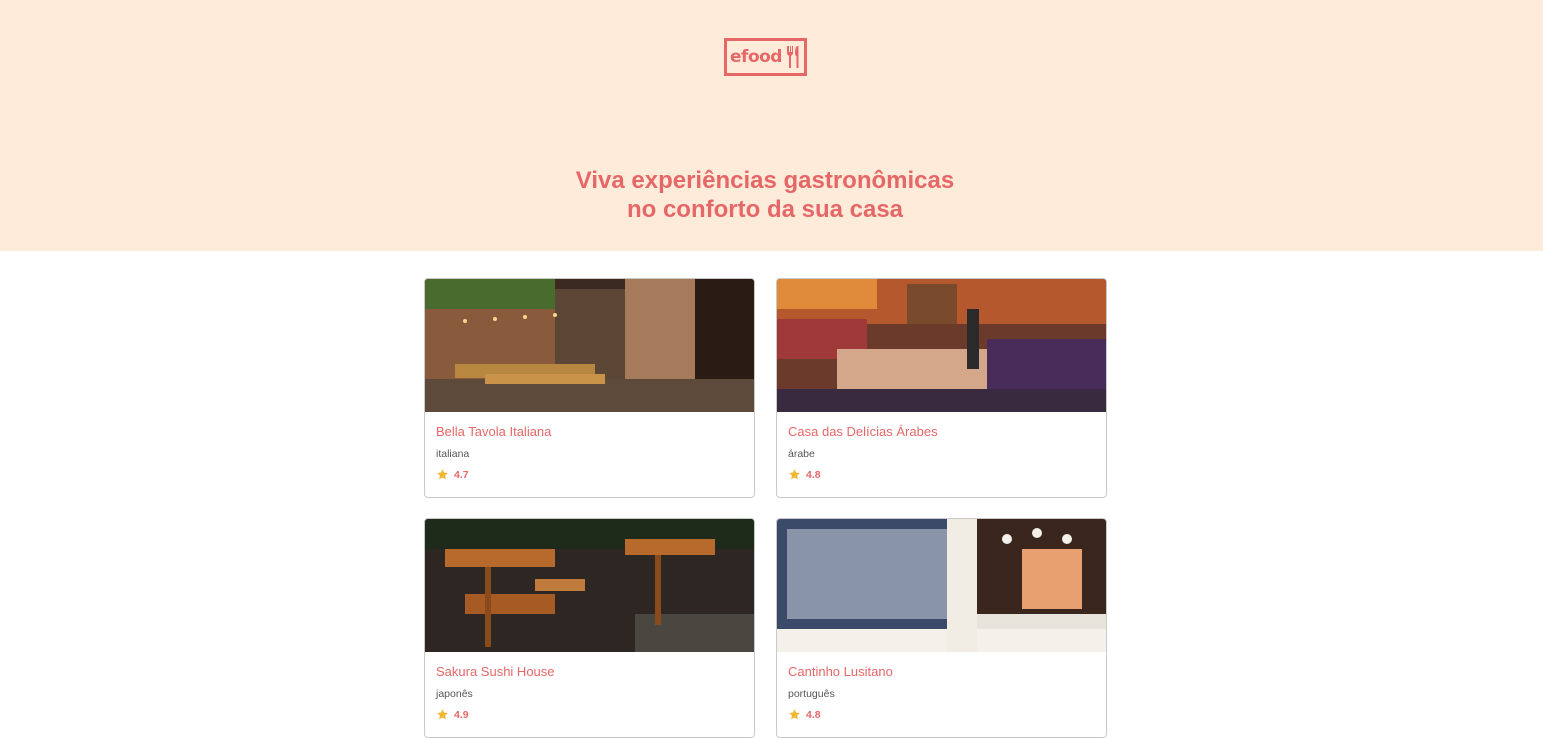 The image size is (1543, 738). Describe the element at coordinates (589, 714) in the screenshot. I see `restaurant-rating: 4.9` at that location.